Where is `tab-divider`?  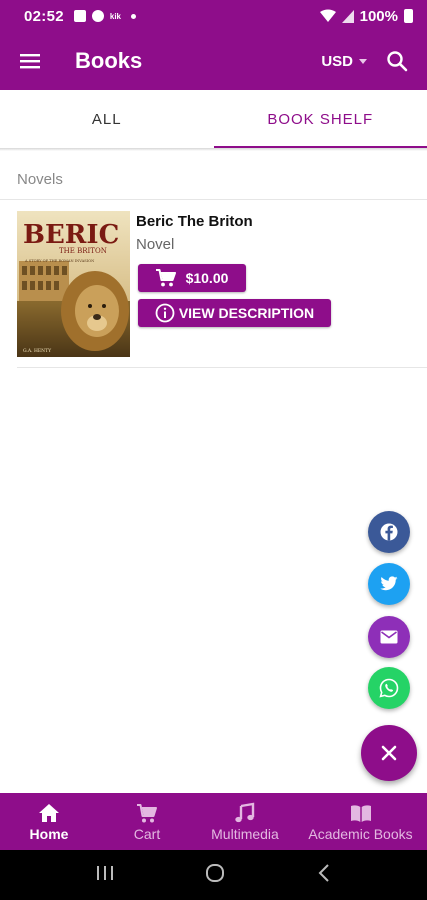
tab-divider is located at coordinates (213, 149).